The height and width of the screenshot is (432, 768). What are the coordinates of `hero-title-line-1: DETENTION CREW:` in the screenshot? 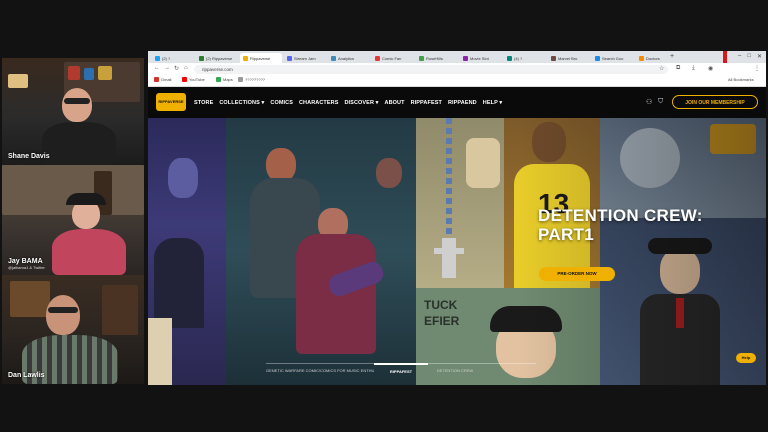 It's located at (620, 215).